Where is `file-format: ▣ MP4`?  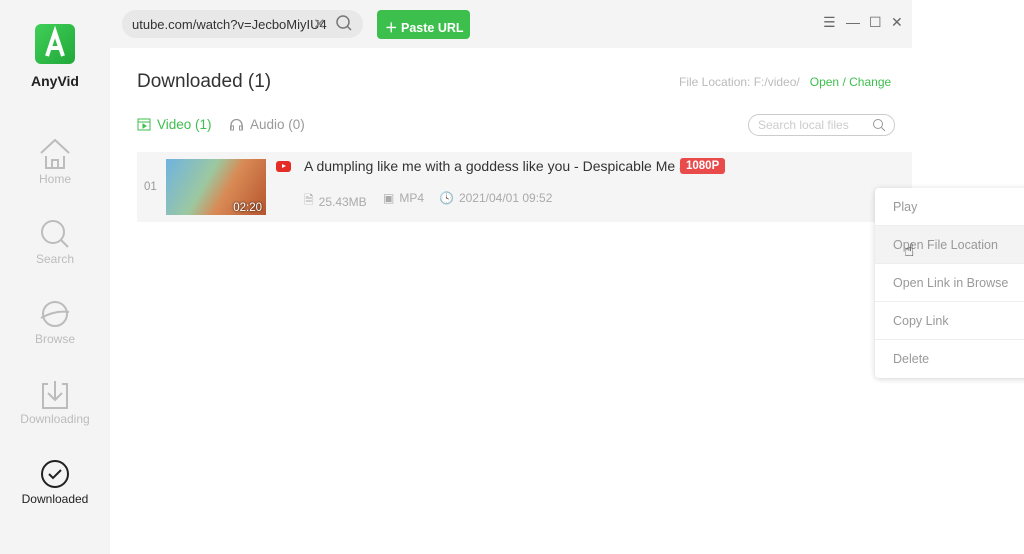 file-format: ▣ MP4 is located at coordinates (403, 198).